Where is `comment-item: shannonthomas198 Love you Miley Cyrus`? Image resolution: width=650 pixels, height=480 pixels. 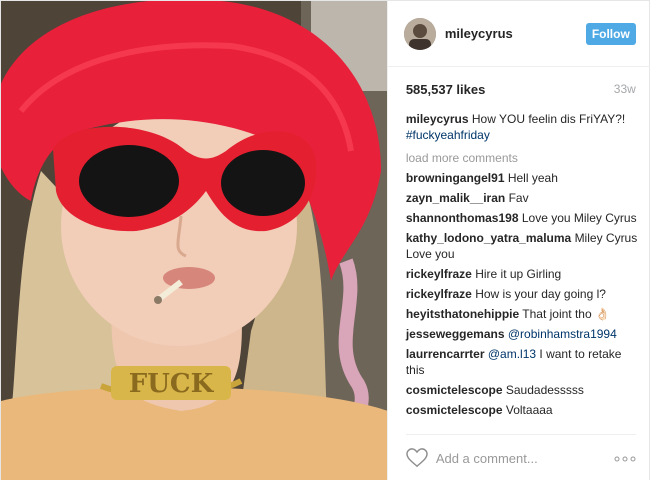 comment-item: shannonthomas198 Love you Miley Cyrus is located at coordinates (522, 218).